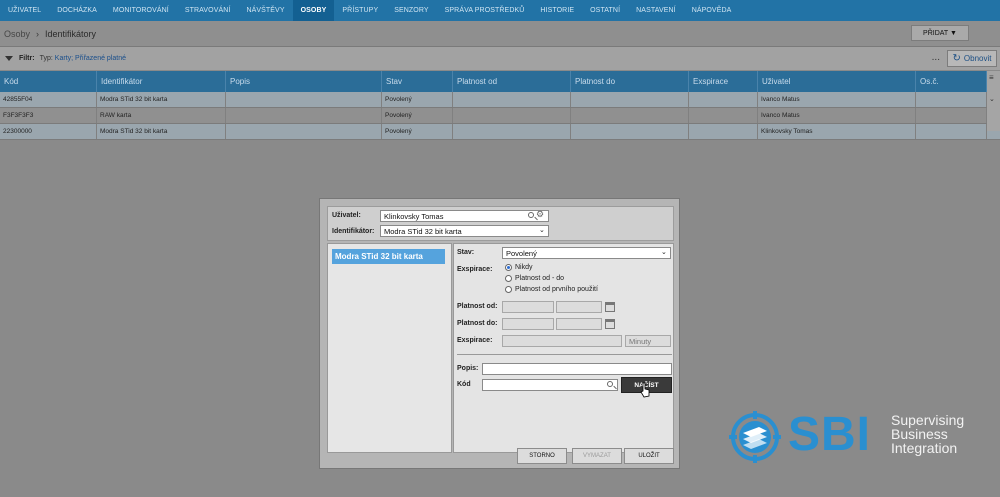 The width and height of the screenshot is (1000, 497). I want to click on code-label: Kód, so click(464, 384).